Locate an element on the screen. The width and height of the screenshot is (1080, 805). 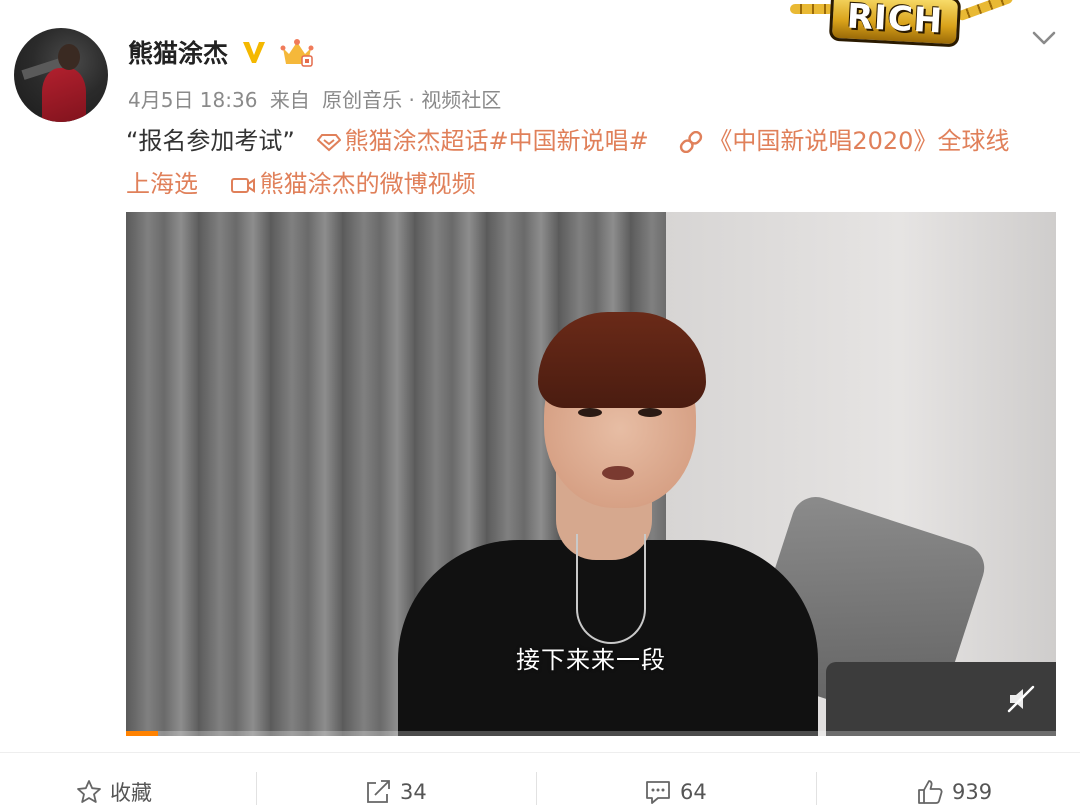
star-icon is located at coordinates (89, 791).